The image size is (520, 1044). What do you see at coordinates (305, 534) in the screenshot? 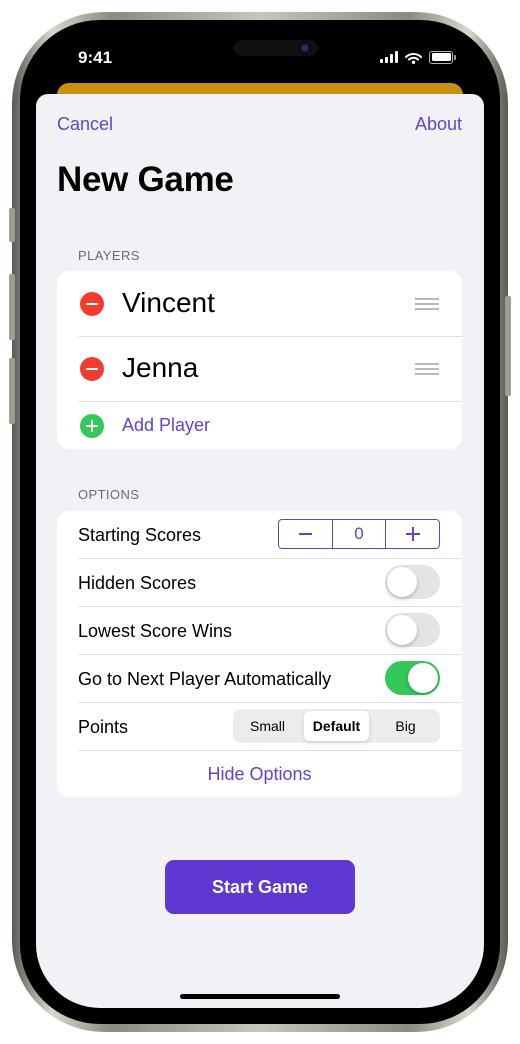
I see `decrement-button` at bounding box center [305, 534].